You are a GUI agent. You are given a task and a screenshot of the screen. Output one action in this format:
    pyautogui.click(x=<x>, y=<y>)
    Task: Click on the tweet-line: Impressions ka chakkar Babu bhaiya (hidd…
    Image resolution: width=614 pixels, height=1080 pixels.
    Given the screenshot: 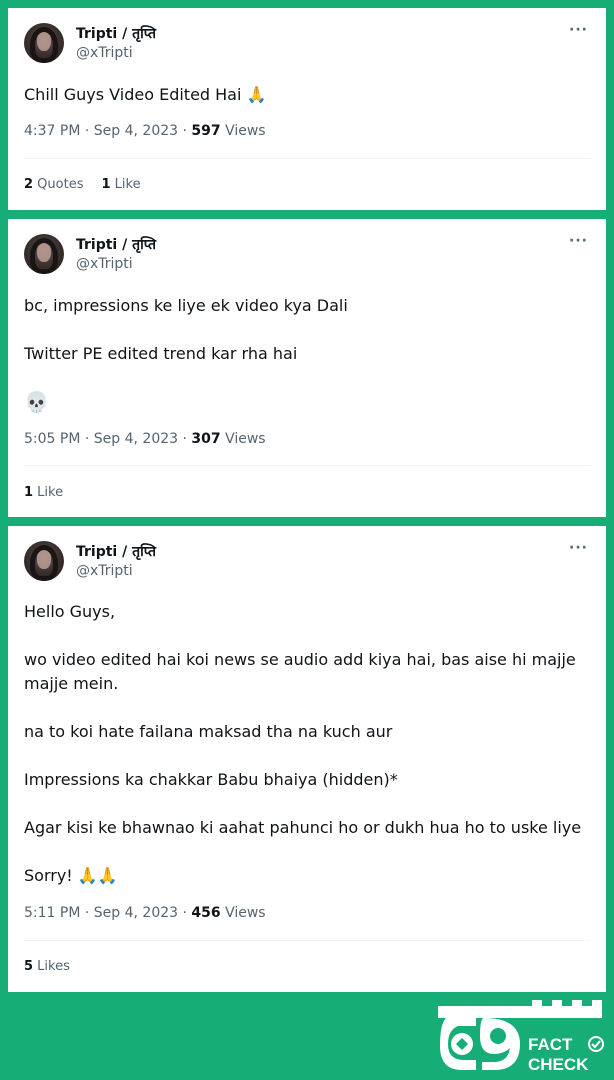 What is the action you would take?
    pyautogui.click(x=211, y=779)
    